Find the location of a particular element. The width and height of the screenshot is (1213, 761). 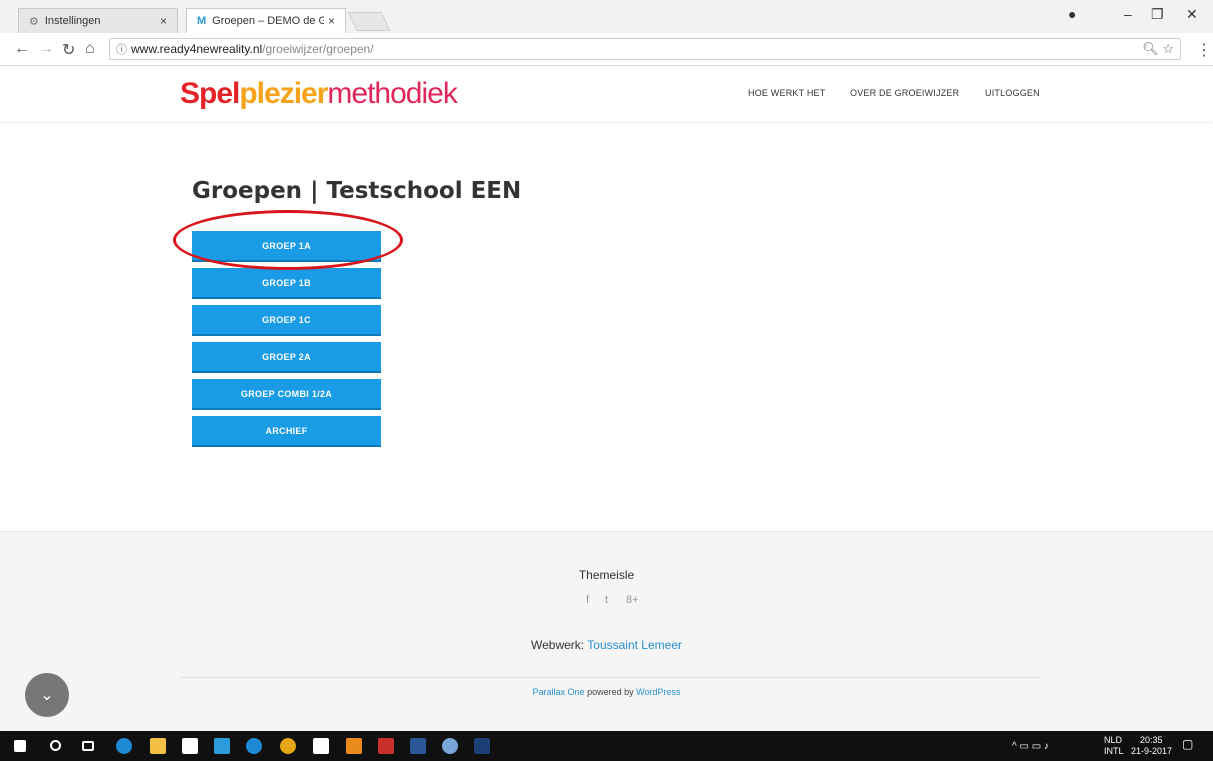

minimize-icon: – is located at coordinates (1128, 14).